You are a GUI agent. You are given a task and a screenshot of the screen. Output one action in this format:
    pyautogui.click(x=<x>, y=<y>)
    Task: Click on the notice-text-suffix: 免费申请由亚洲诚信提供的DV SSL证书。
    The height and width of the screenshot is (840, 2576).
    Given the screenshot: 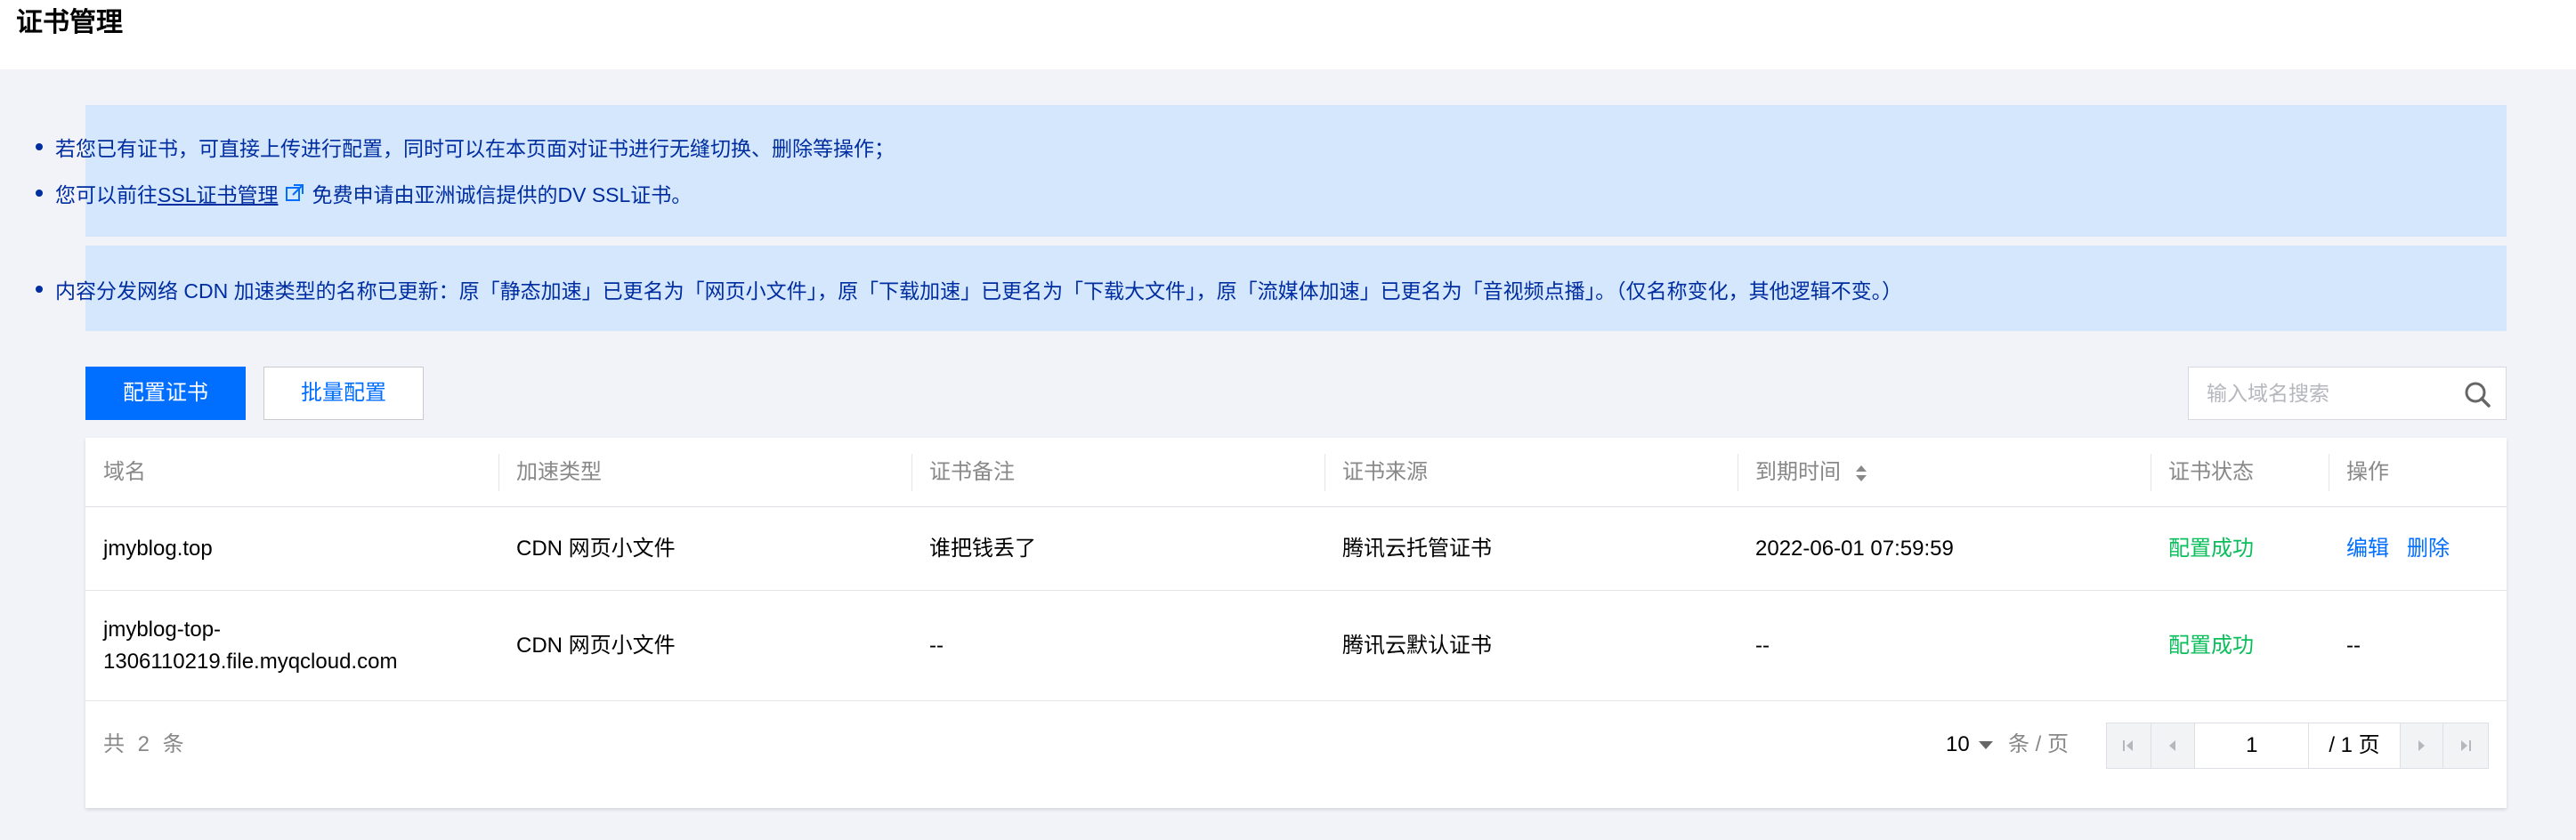 What is the action you would take?
    pyautogui.click(x=502, y=194)
    